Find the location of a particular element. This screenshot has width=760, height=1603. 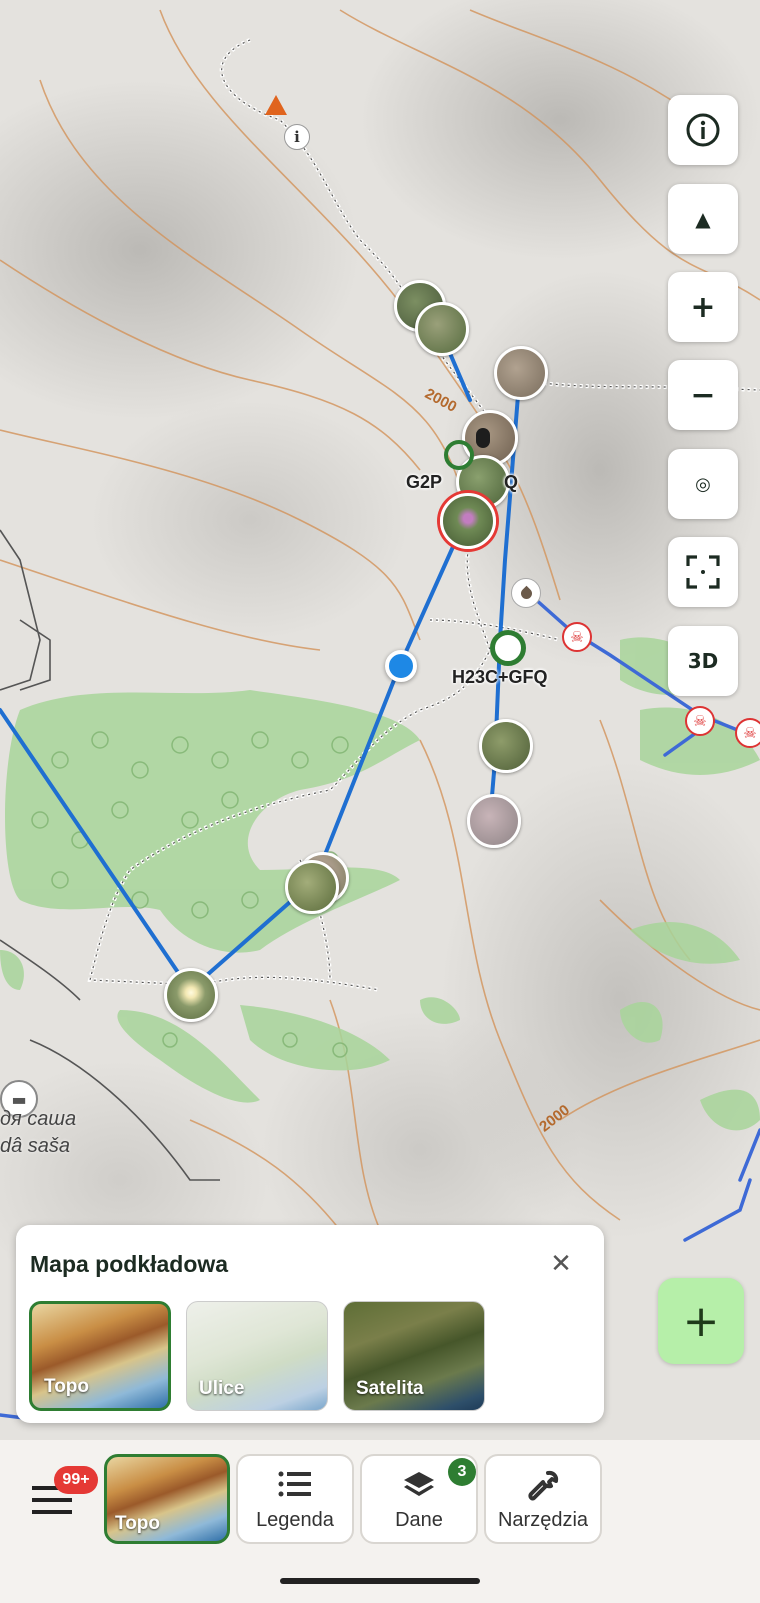

basemap-option-satellite: Satelita is located at coordinates (414, 1356).